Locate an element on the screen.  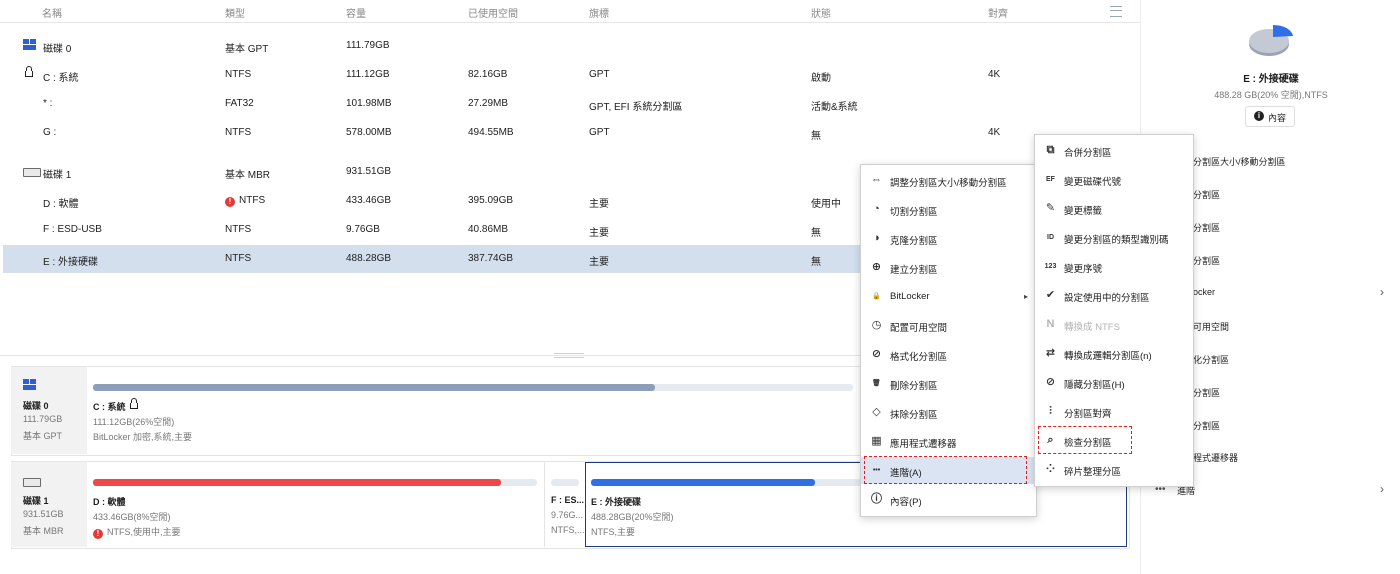
menu-item: ⁘ 碎片整理分區 is located at coordinates (1114, 469).